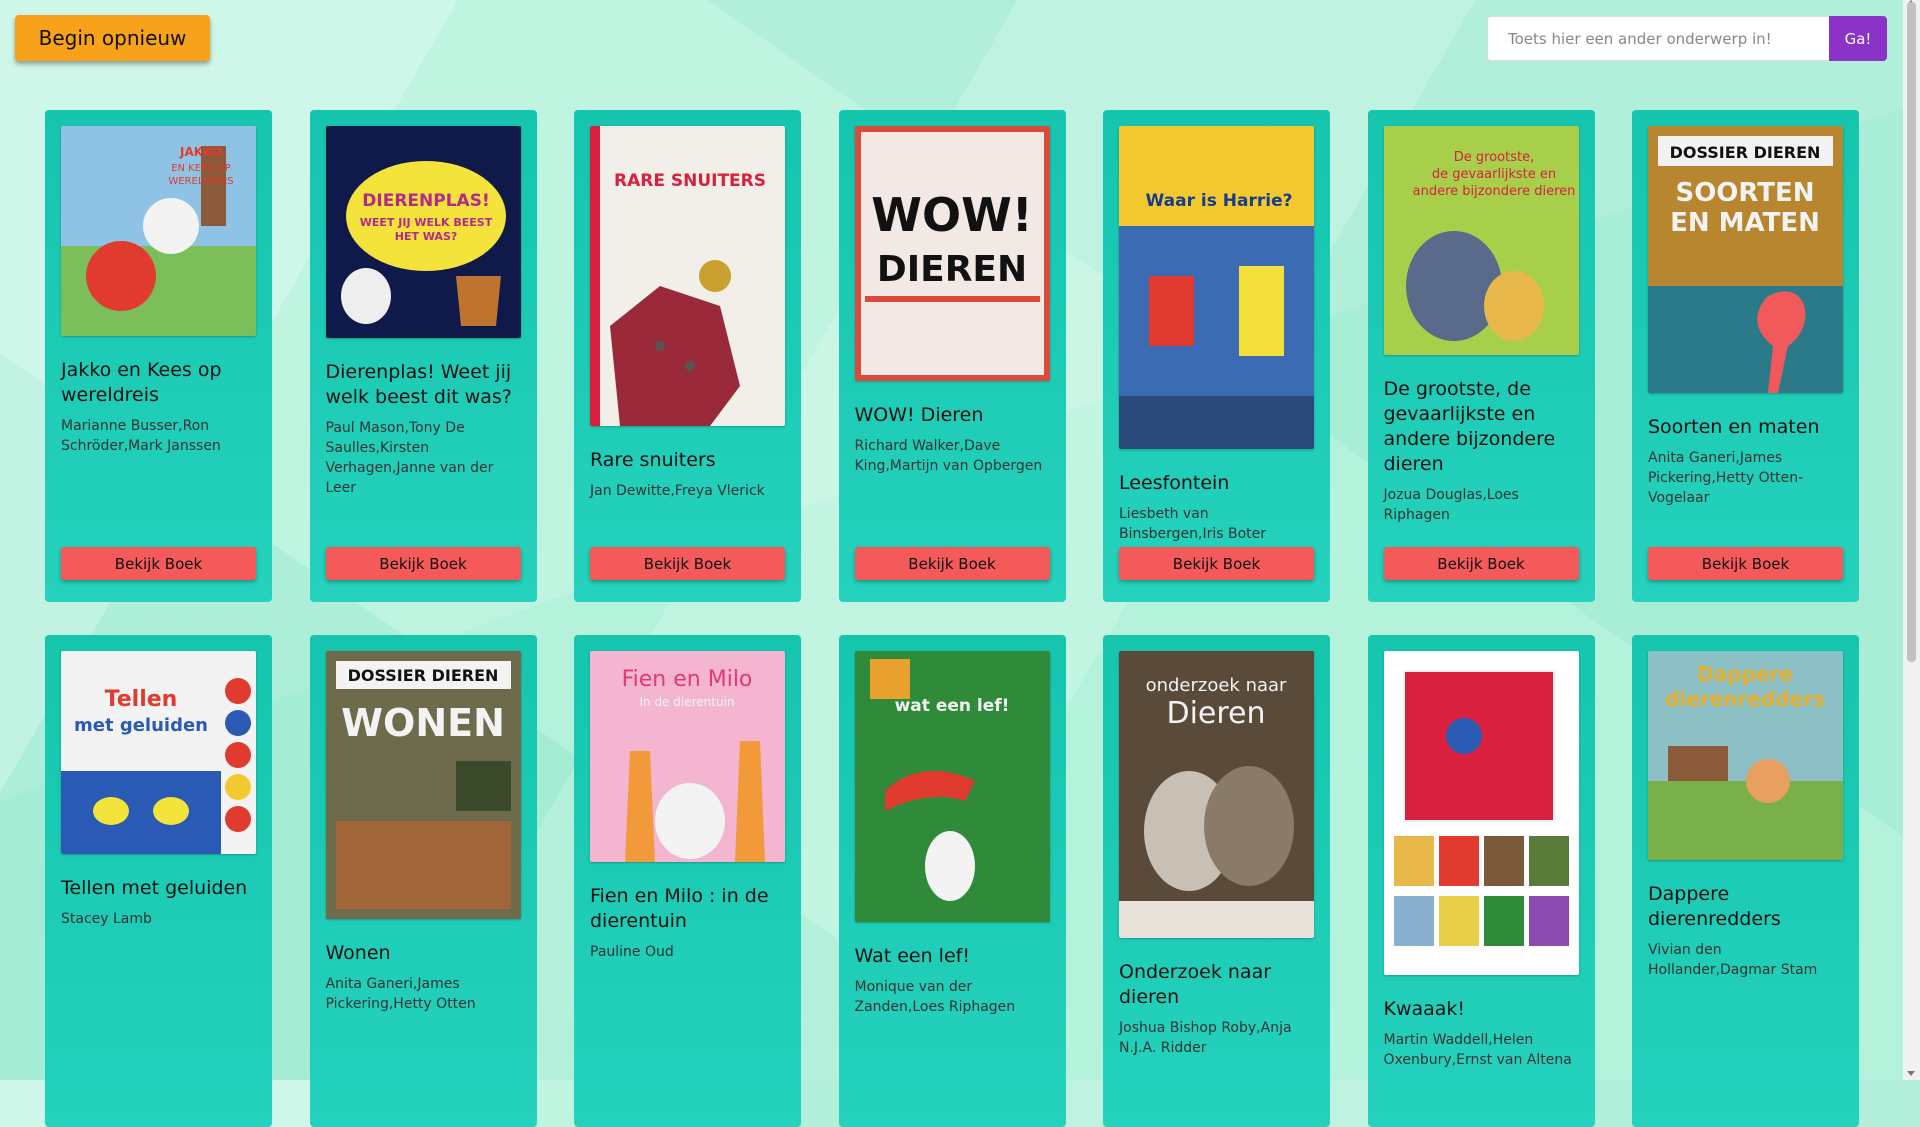 Image resolution: width=1920 pixels, height=1127 pixels. What do you see at coordinates (358, 953) in the screenshot?
I see `book-title: Wonen` at bounding box center [358, 953].